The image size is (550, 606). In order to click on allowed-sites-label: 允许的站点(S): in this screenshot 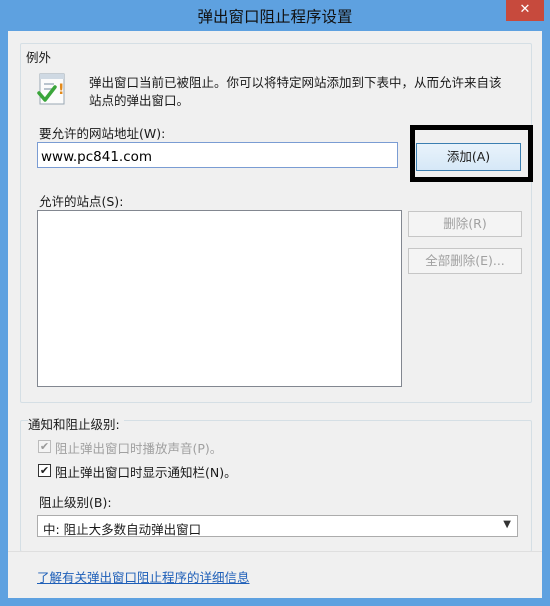, I will do `click(81, 201)`.